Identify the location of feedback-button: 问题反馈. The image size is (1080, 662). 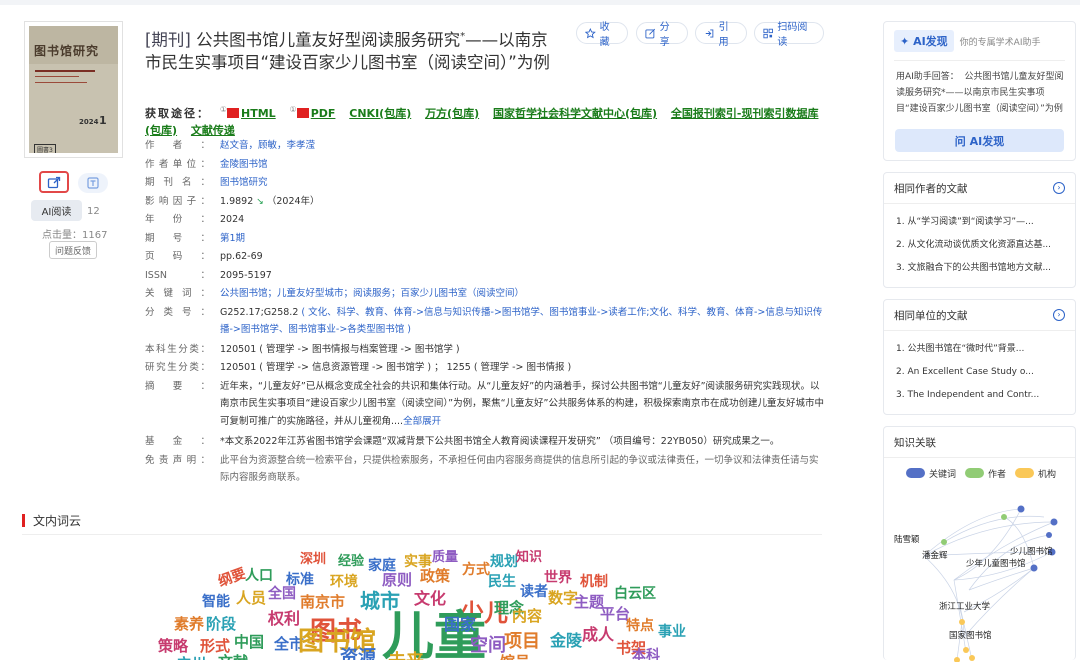
(73, 250).